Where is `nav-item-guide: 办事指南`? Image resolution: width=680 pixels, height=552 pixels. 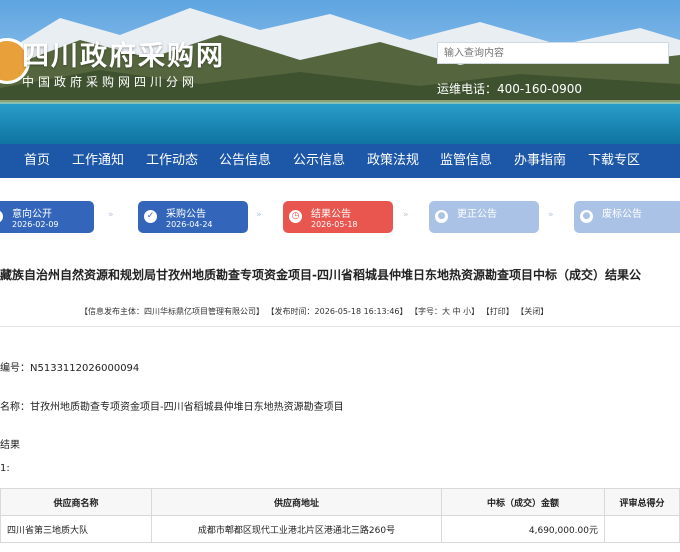 nav-item-guide: 办事指南 is located at coordinates (540, 161).